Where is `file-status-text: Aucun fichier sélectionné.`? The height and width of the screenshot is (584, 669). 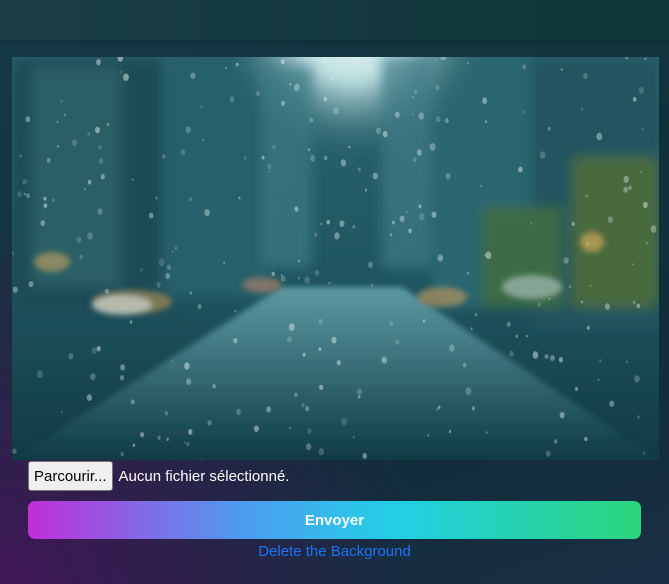 file-status-text: Aucun fichier sélectionné. is located at coordinates (204, 476).